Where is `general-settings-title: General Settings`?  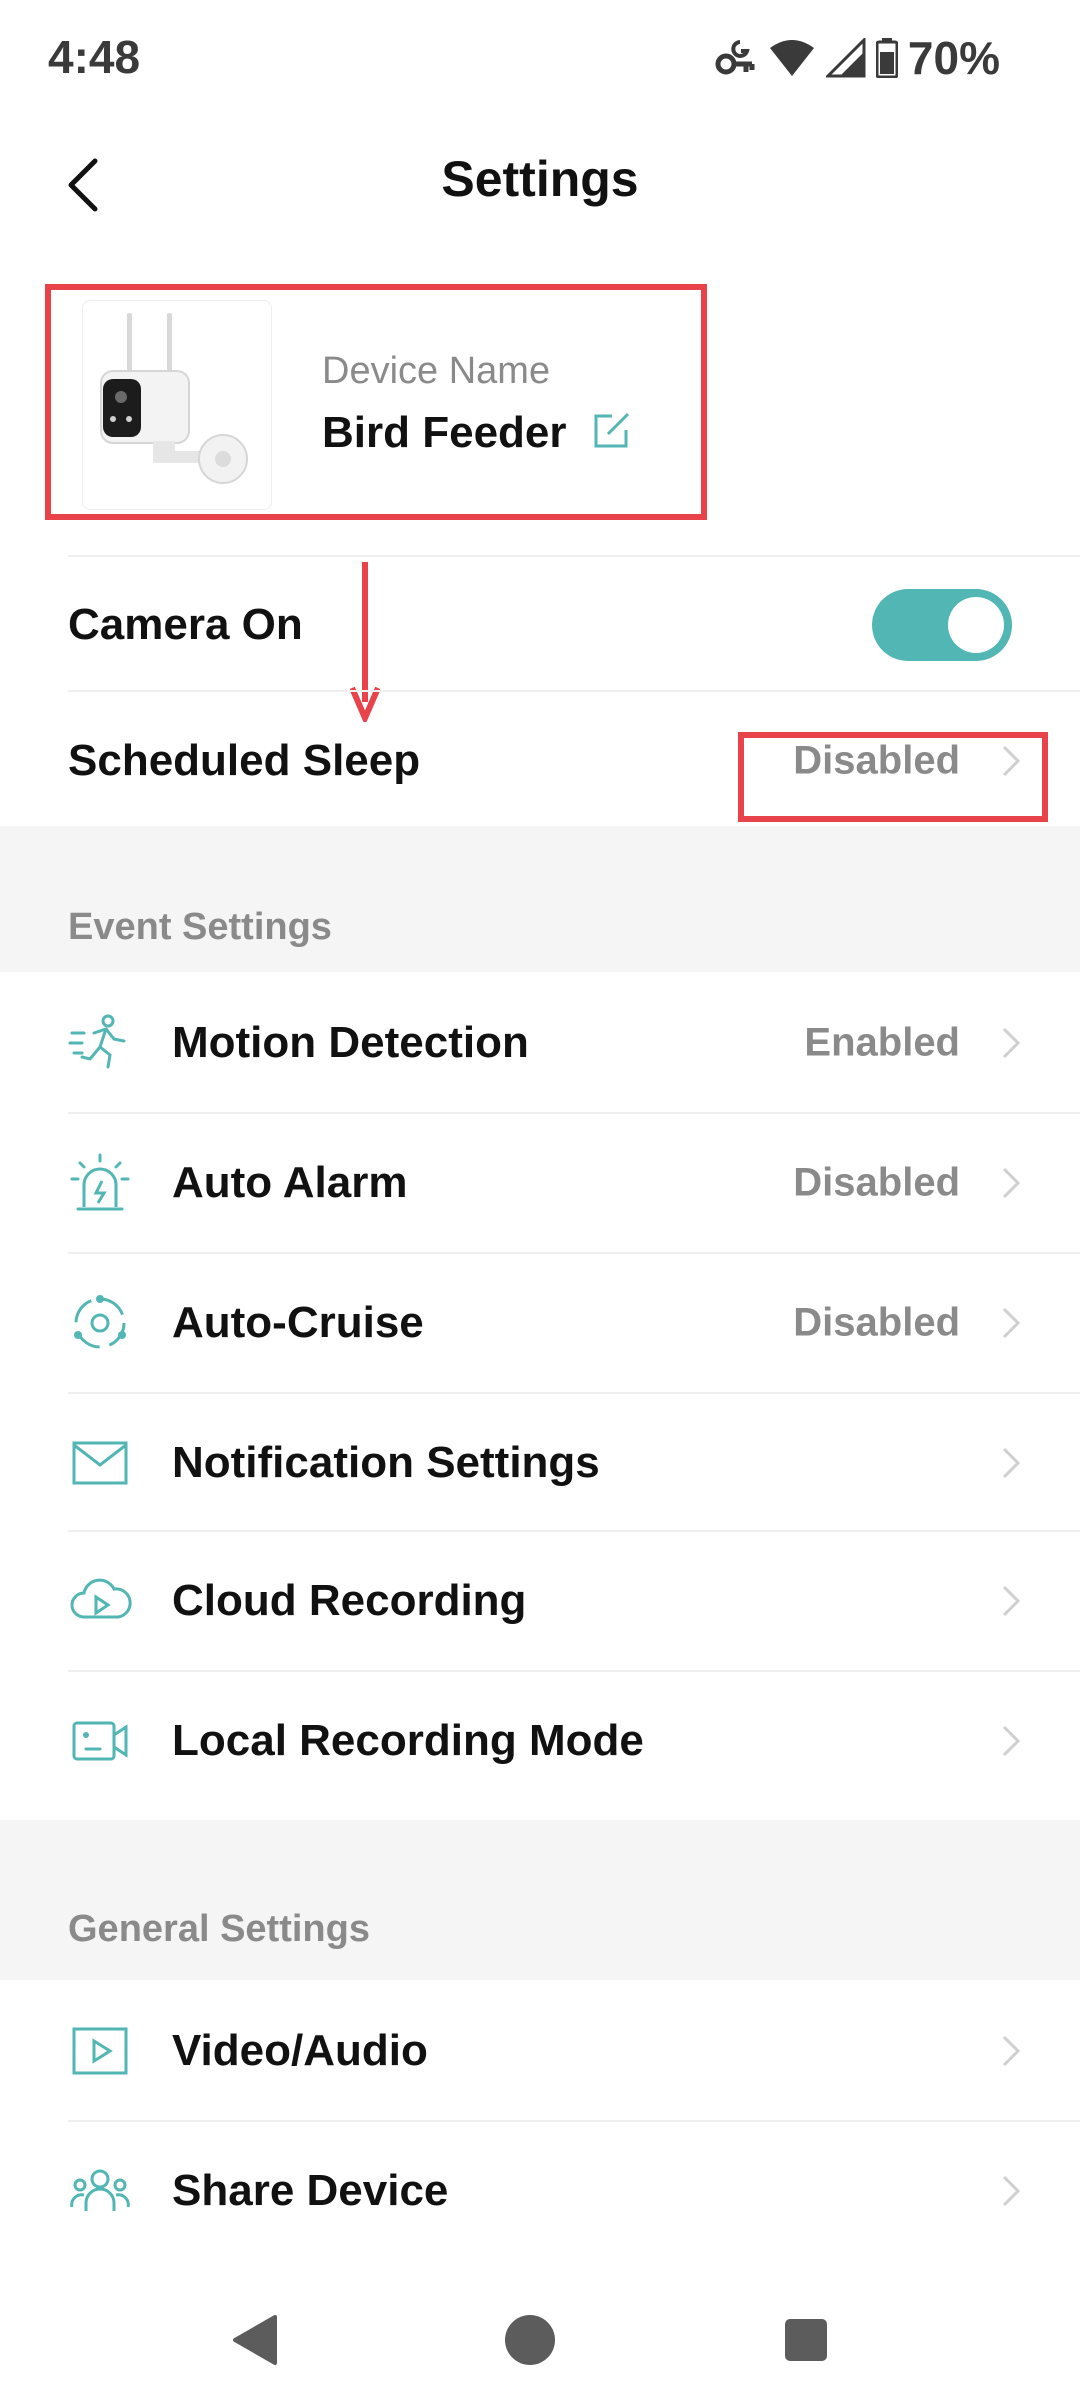
general-settings-title: General Settings is located at coordinates (219, 1929).